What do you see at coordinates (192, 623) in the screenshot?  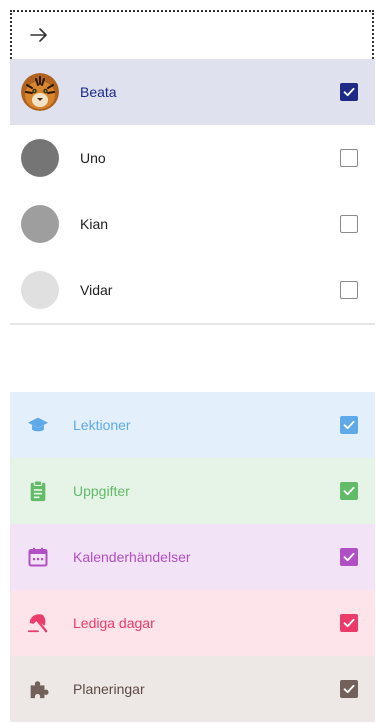 I see `category-row-lediga-dagar: Lediga dagar` at bounding box center [192, 623].